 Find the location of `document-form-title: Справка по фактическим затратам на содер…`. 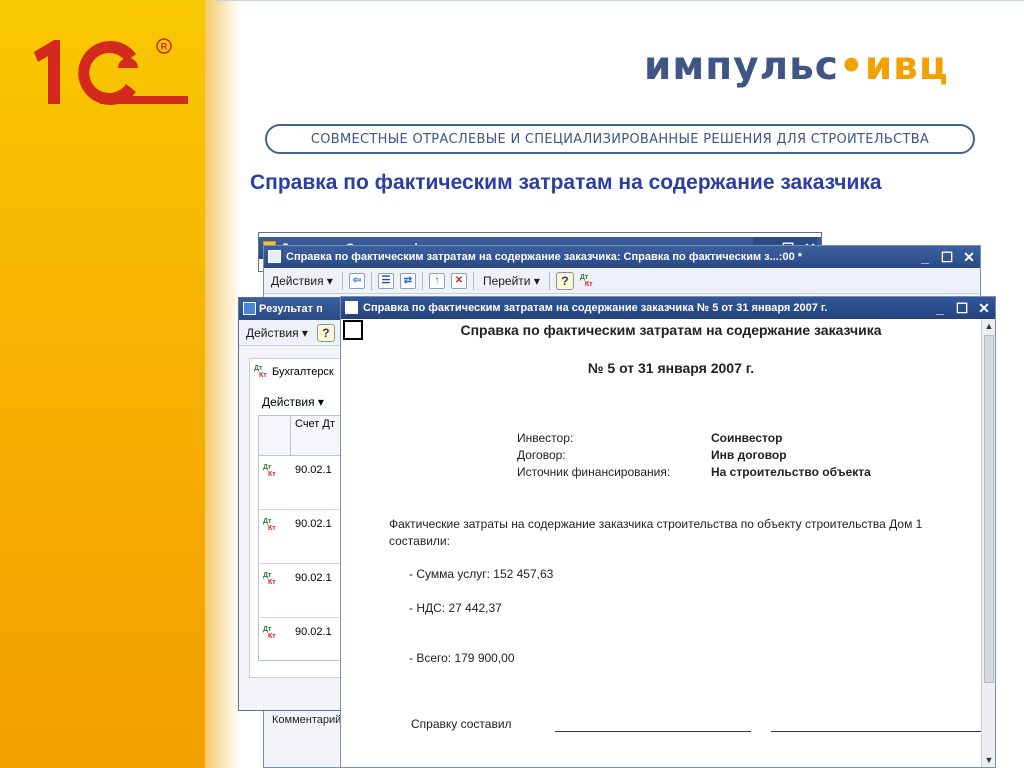

document-form-title: Справка по фактическим затратам на содер… is located at coordinates (544, 257).